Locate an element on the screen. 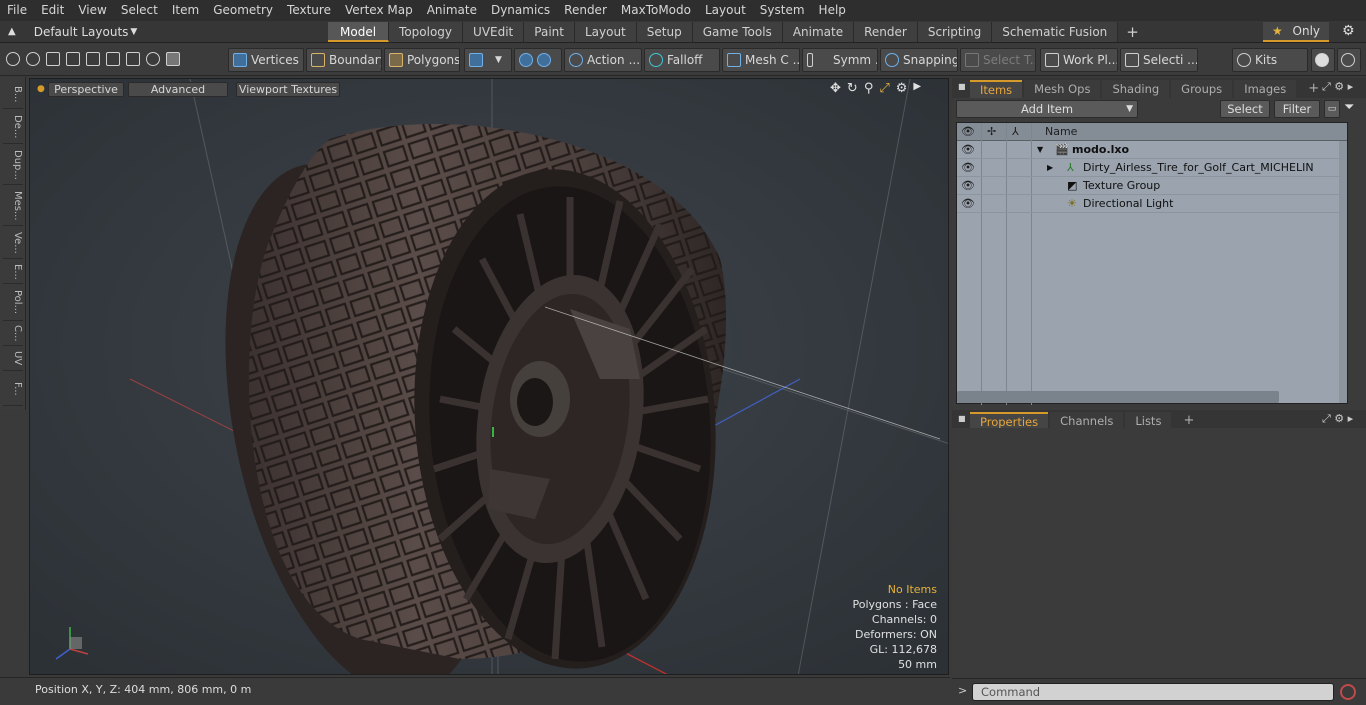 The width and height of the screenshot is (1366, 705). tab-scripting: Scripting is located at coordinates (955, 32).